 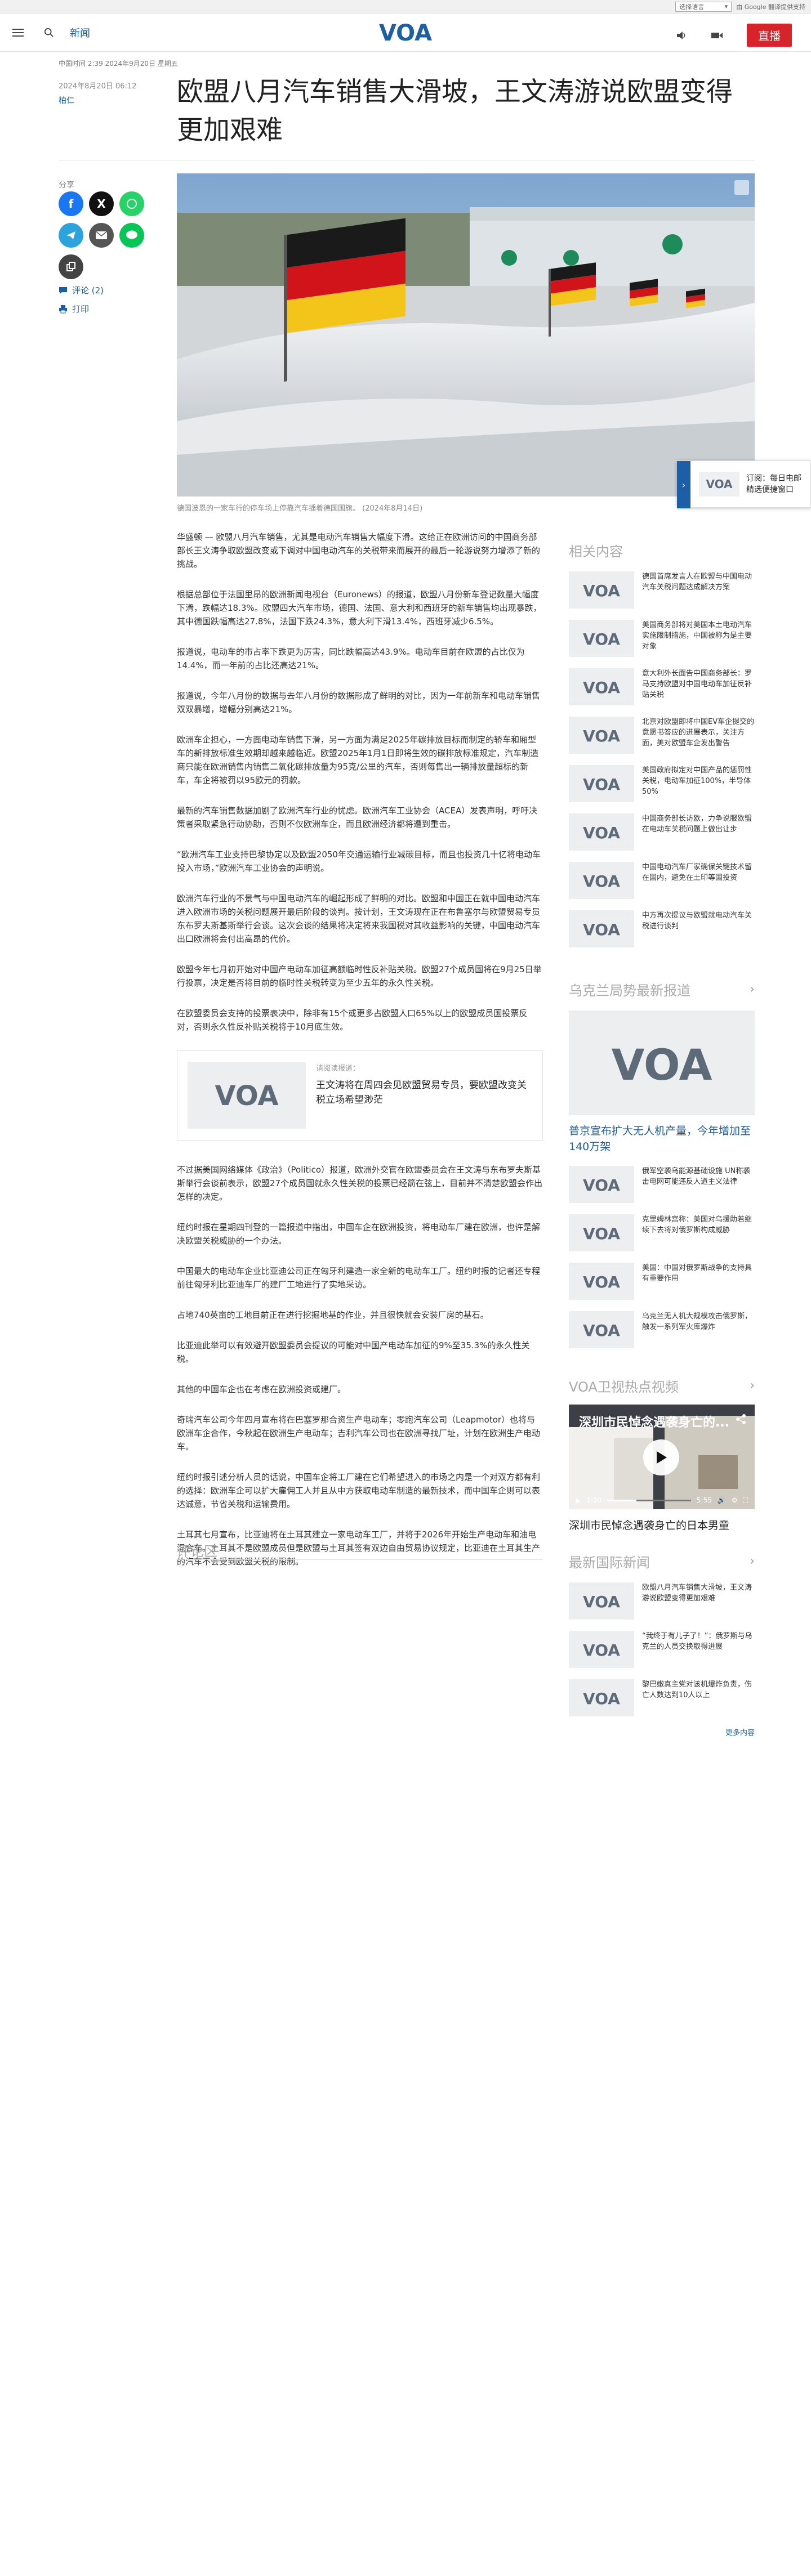 What do you see at coordinates (649, 1500) in the screenshot?
I see `video-progress` at bounding box center [649, 1500].